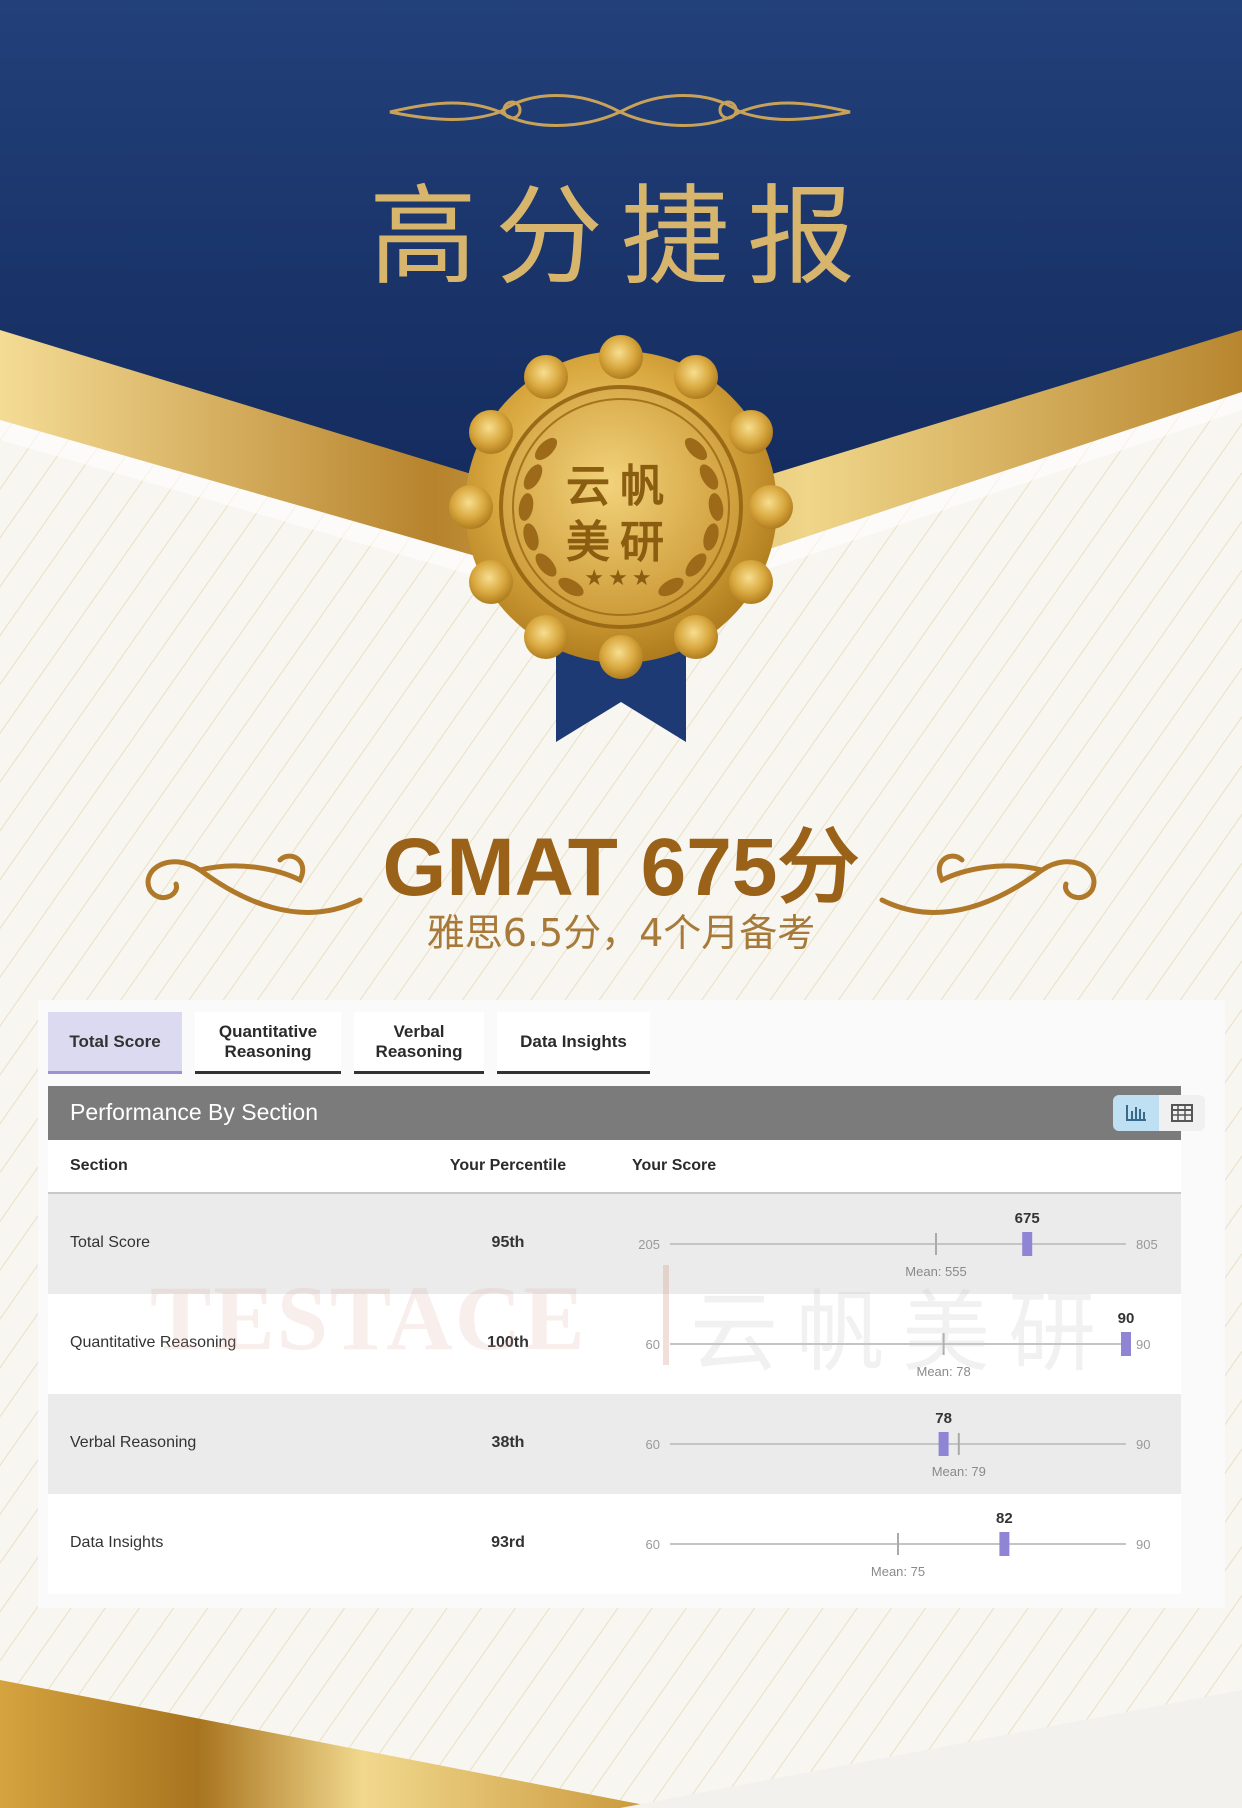 This screenshot has width=1242, height=1808. I want to click on column-header-section: Section, so click(99, 1165).